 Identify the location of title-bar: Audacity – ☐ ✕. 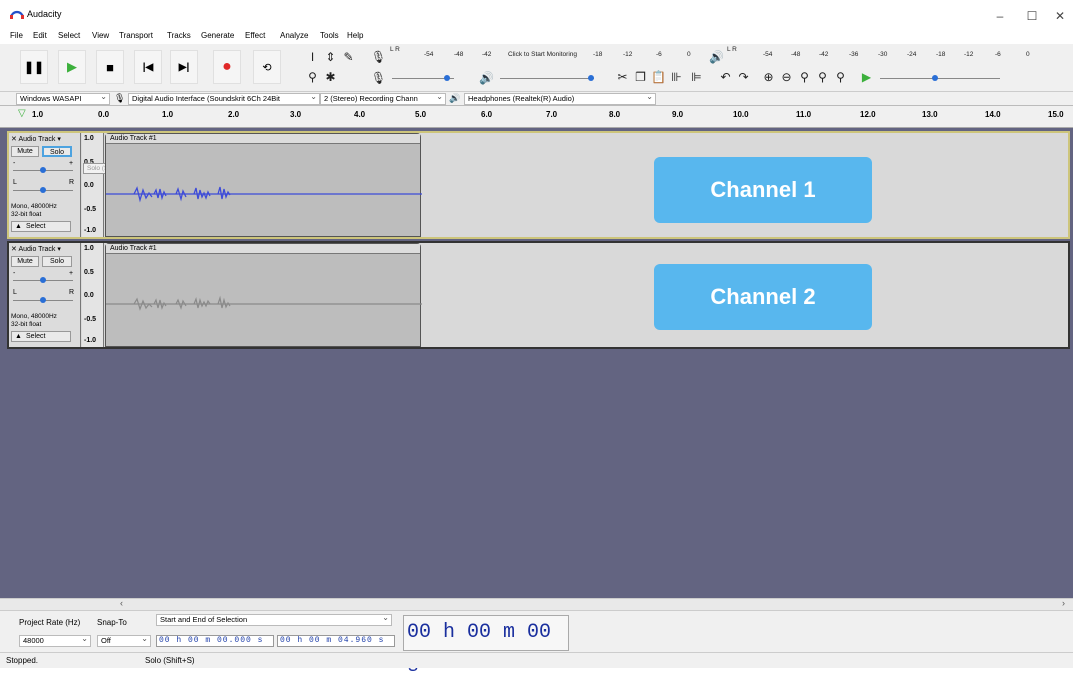
(536, 15).